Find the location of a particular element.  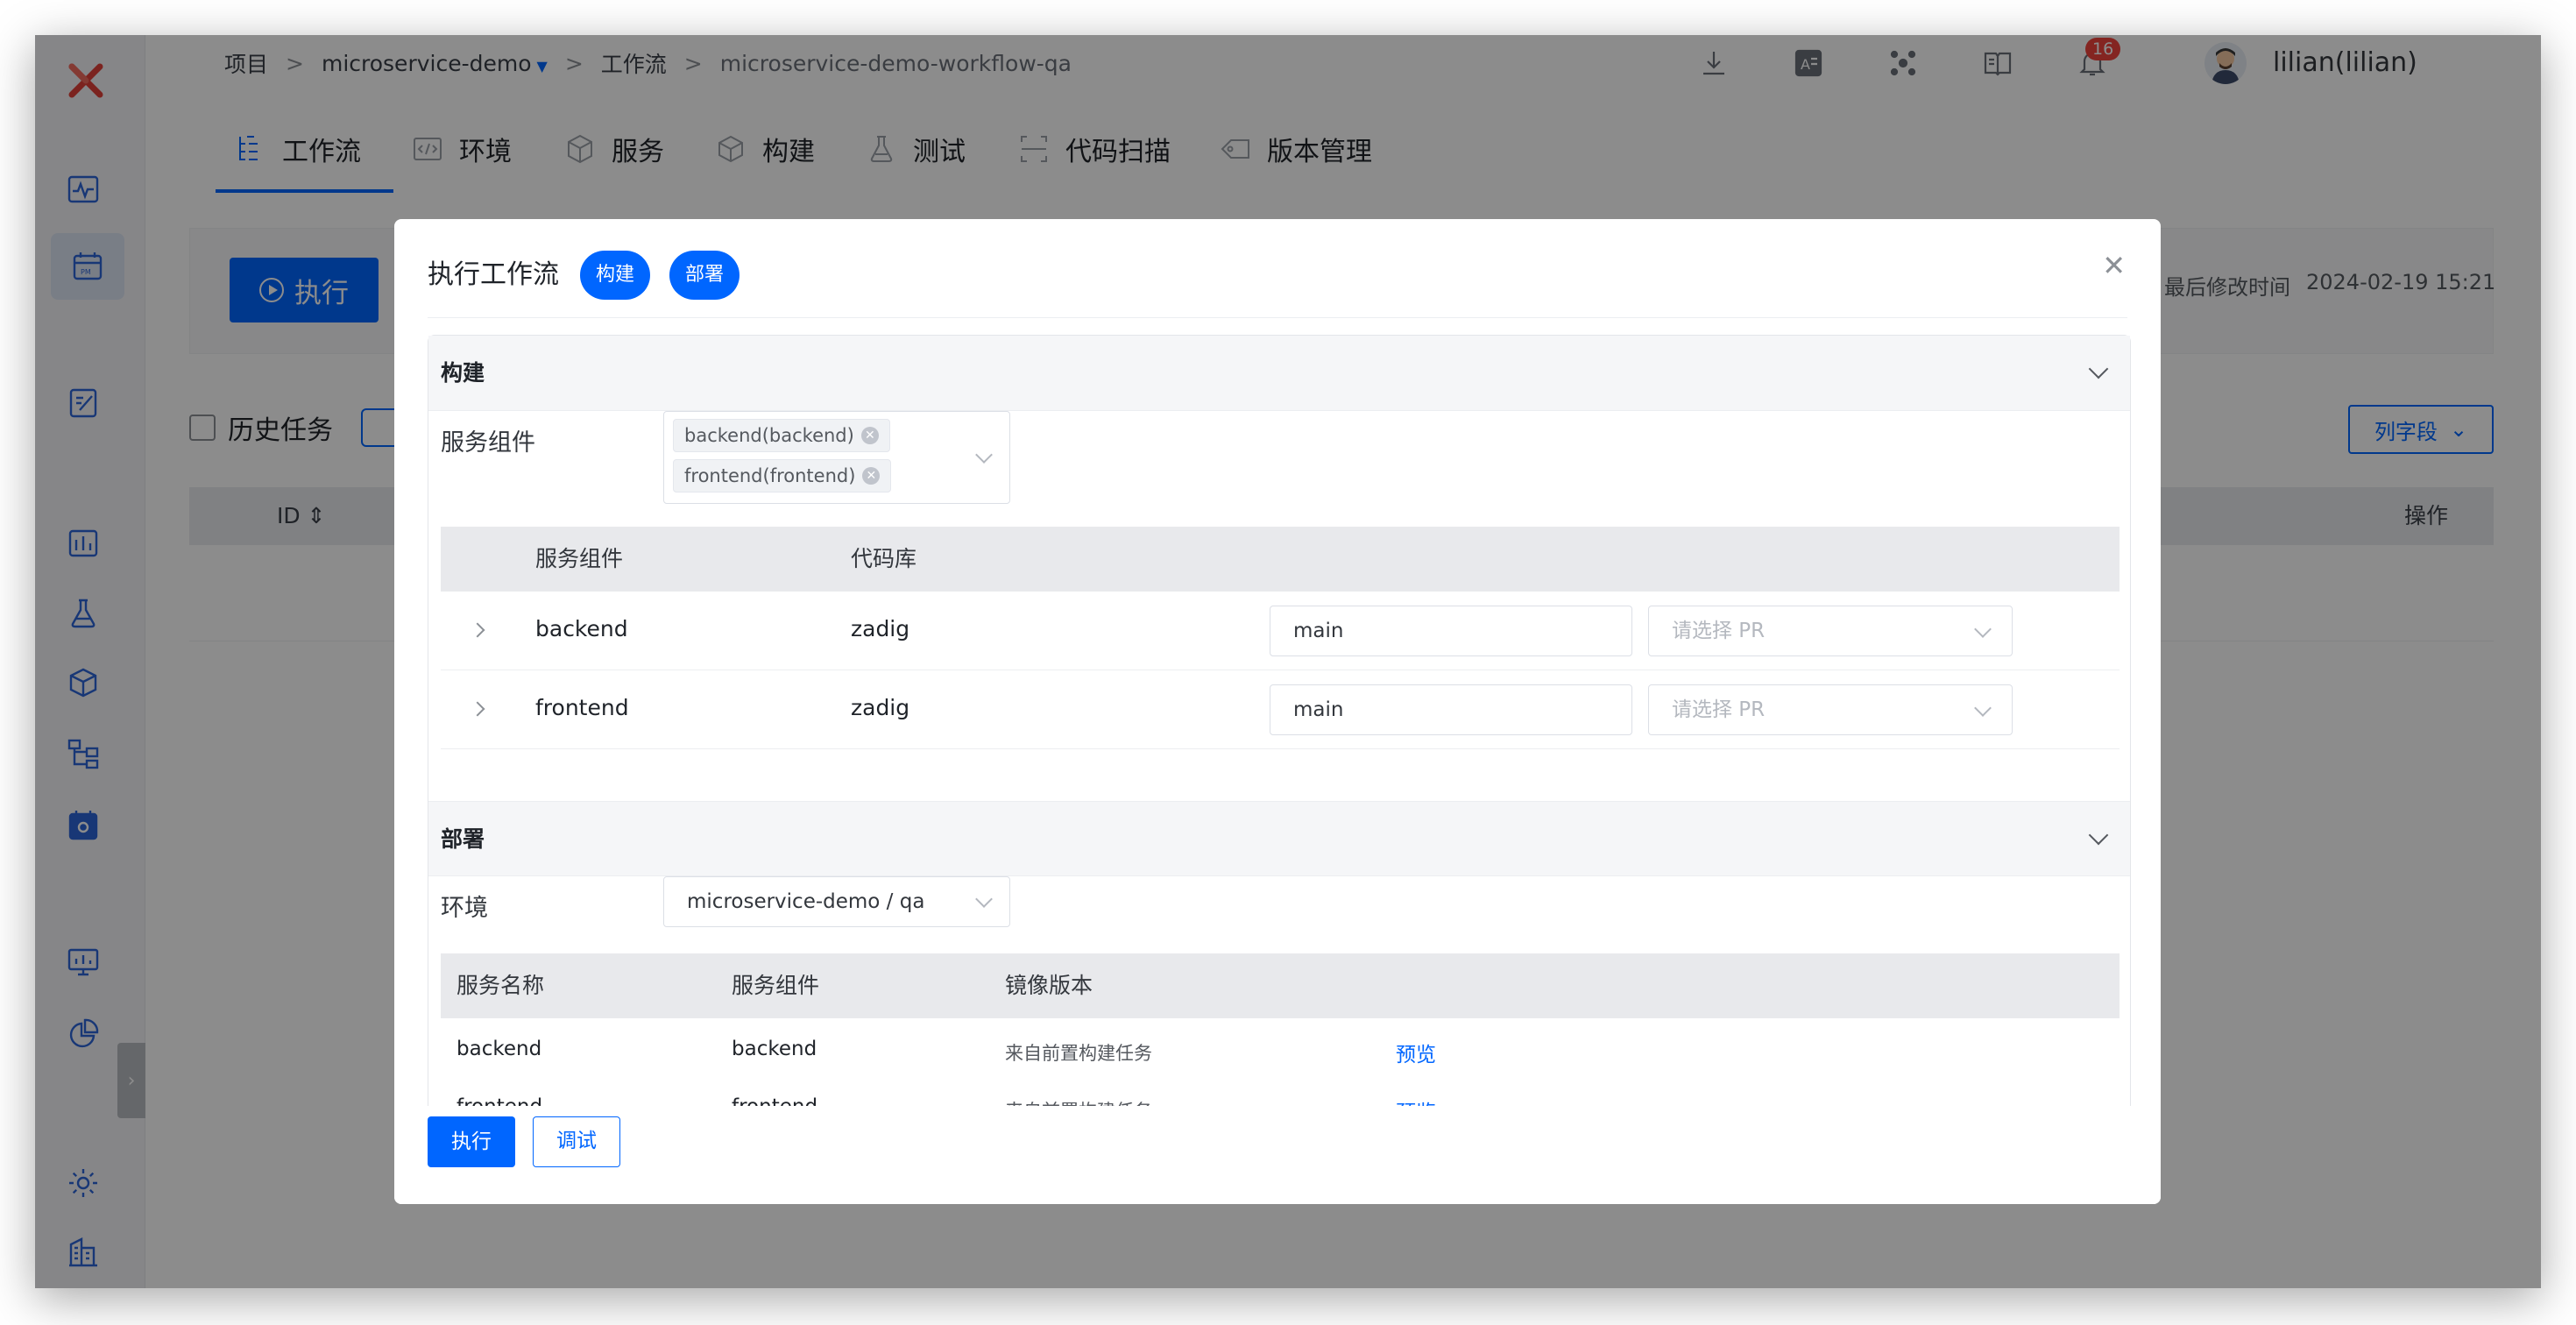

stage-pill-deploy: 部署 is located at coordinates (704, 275).